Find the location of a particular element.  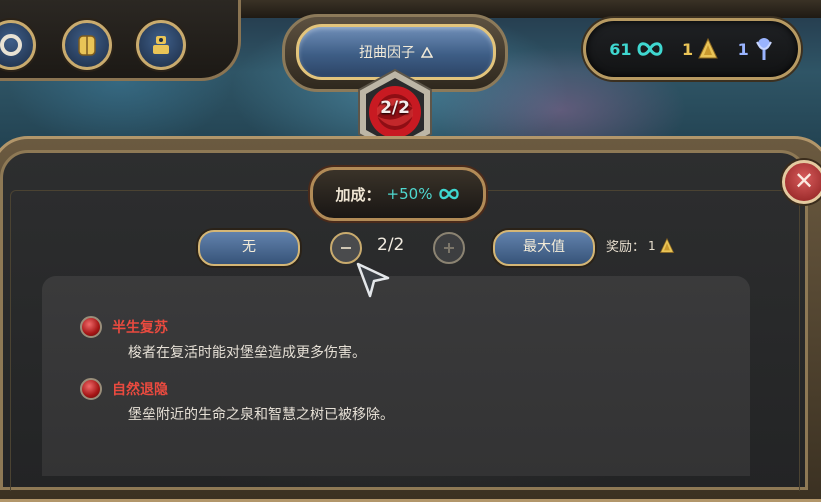

blue-crystal-icon is located at coordinates (763, 49).